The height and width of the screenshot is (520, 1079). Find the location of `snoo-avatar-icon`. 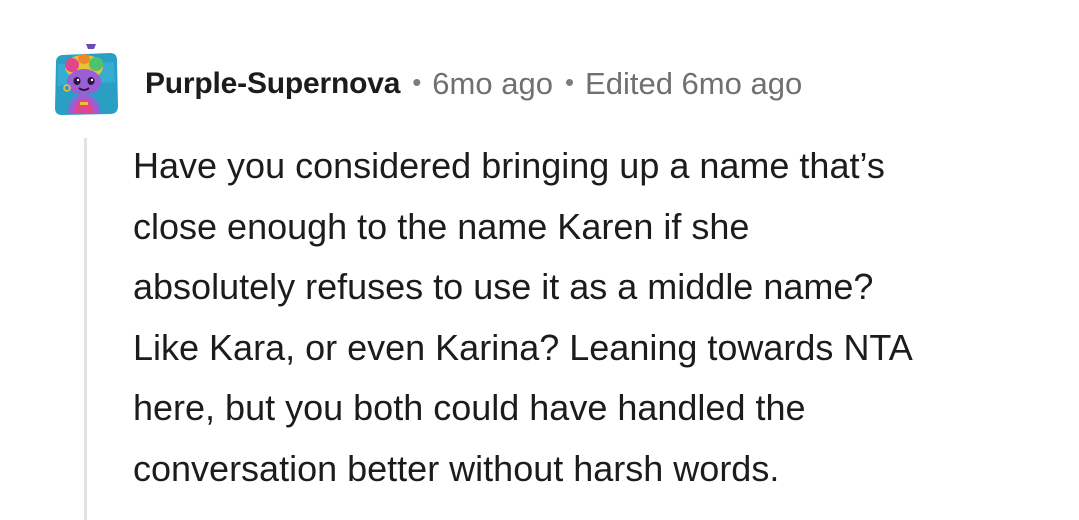

snoo-avatar-icon is located at coordinates (86, 79).